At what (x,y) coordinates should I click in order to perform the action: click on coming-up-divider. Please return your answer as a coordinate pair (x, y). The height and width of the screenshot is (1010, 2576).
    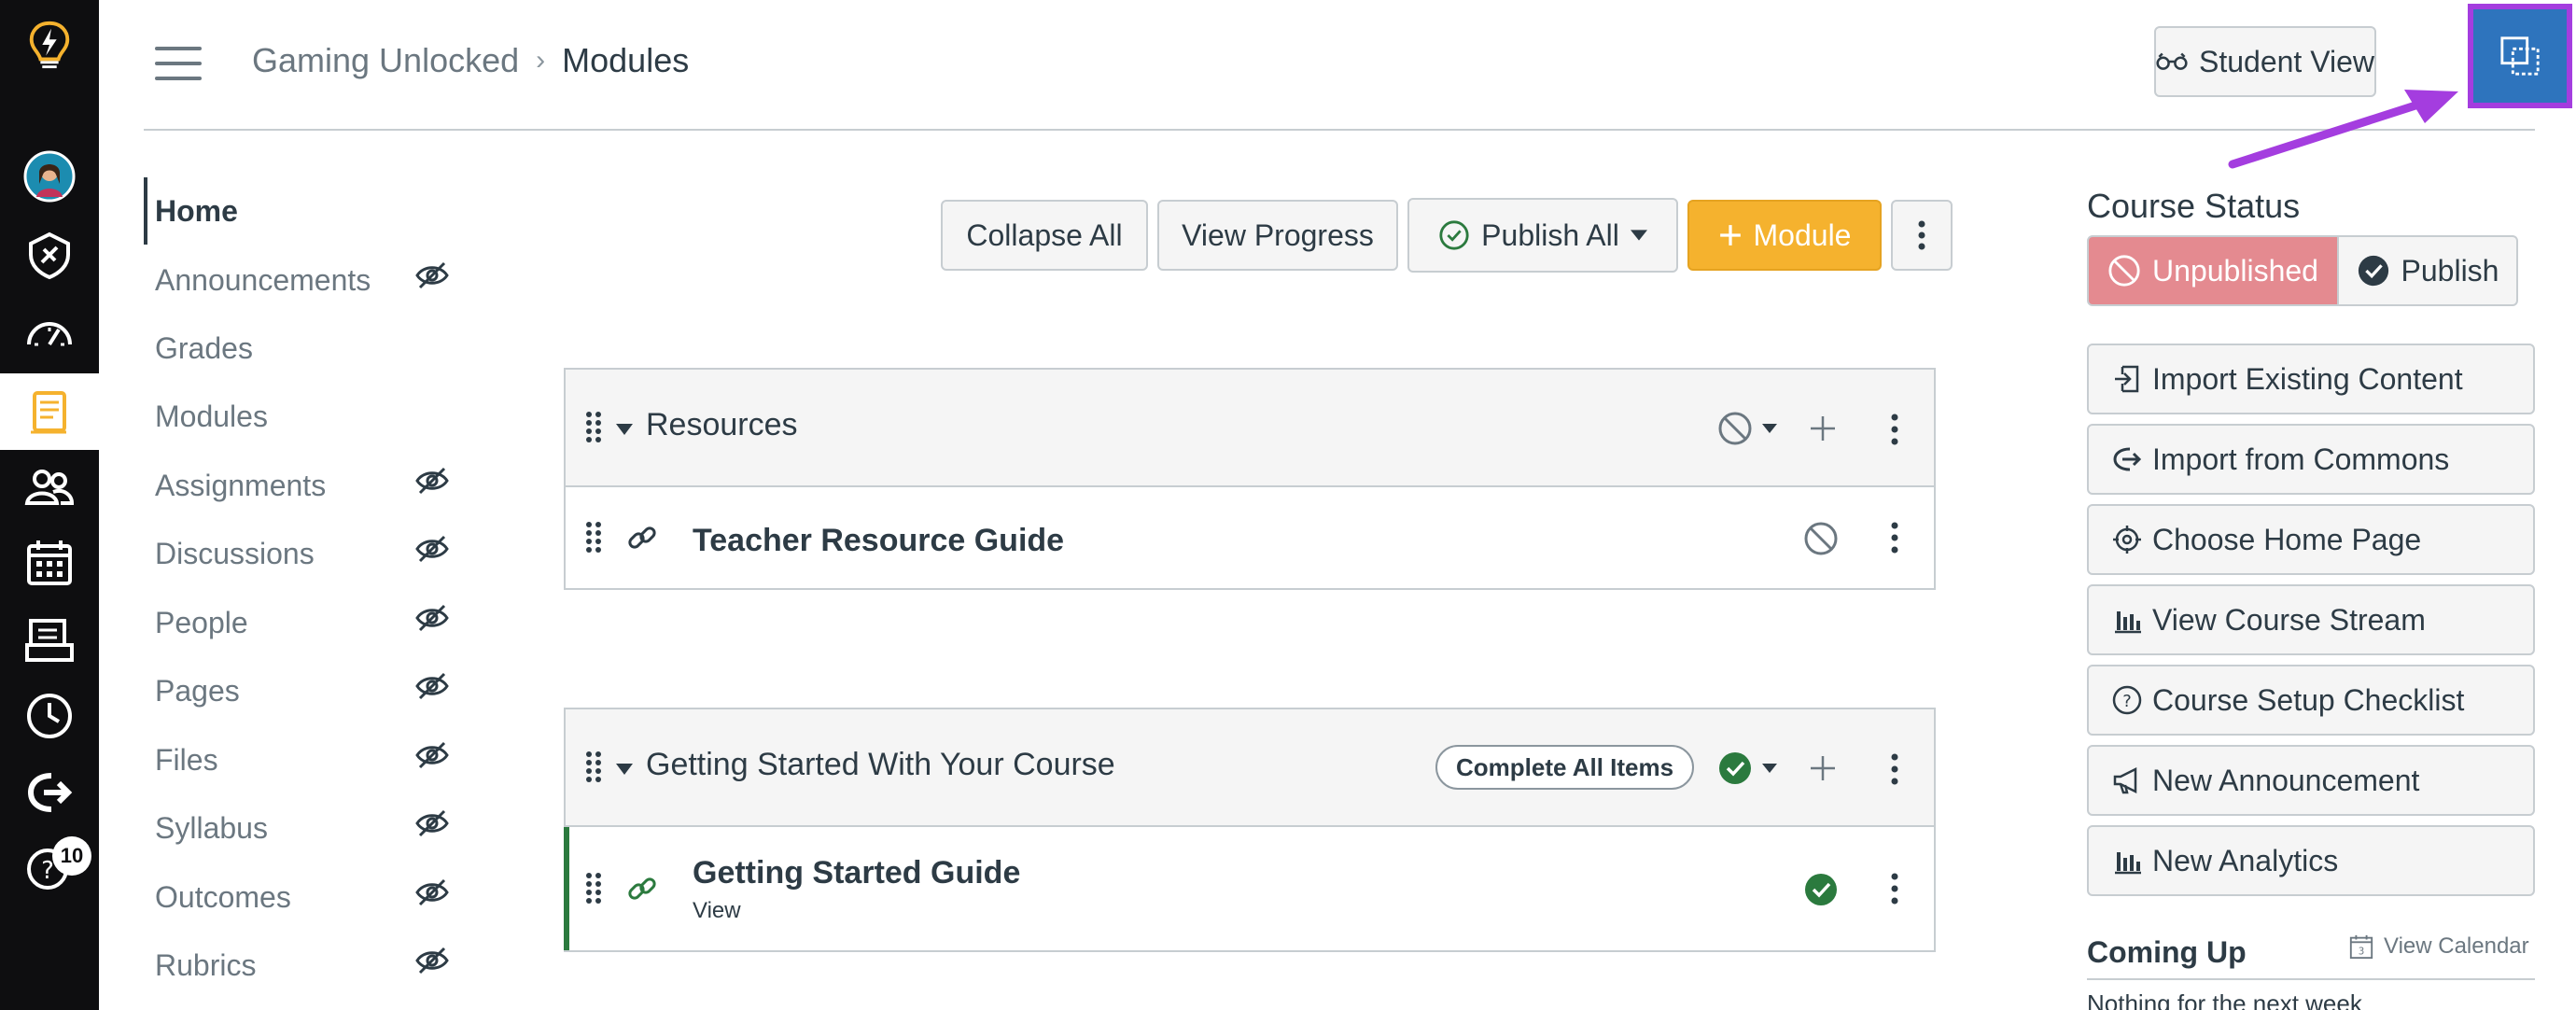
    Looking at the image, I should click on (2311, 979).